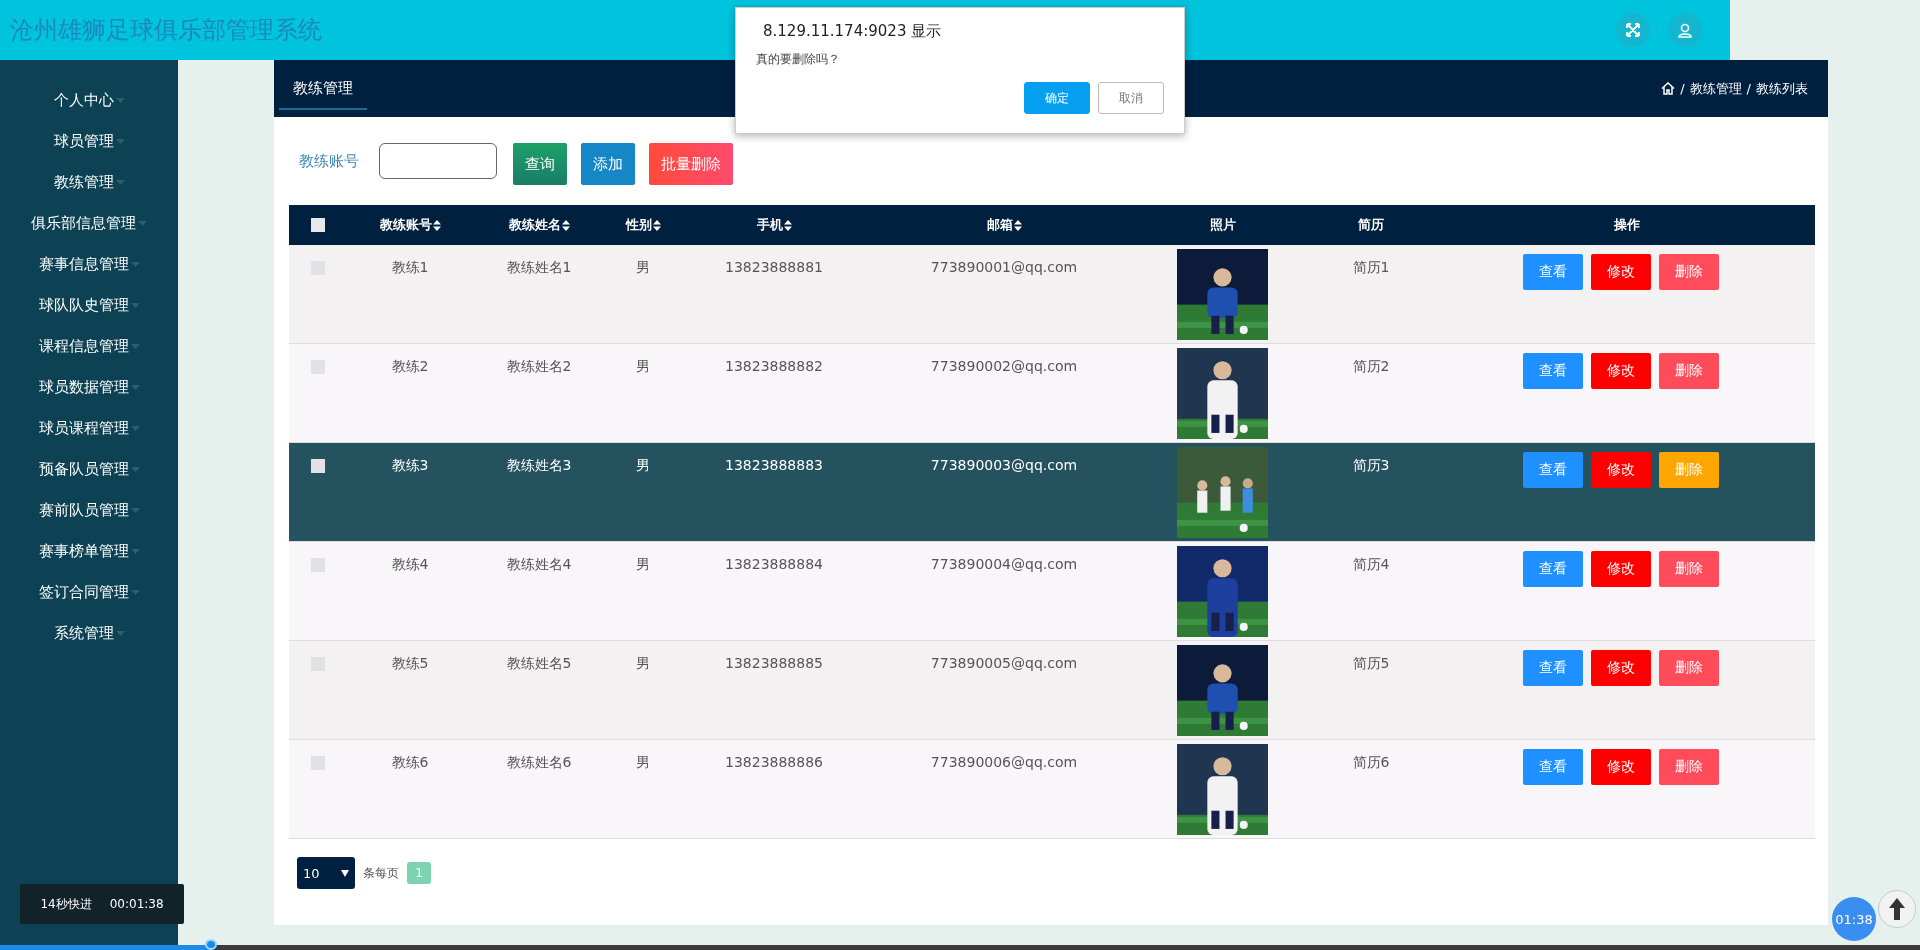  Describe the element at coordinates (89, 305) in the screenshot. I see `sidebar-item: 球队队史管理` at that location.